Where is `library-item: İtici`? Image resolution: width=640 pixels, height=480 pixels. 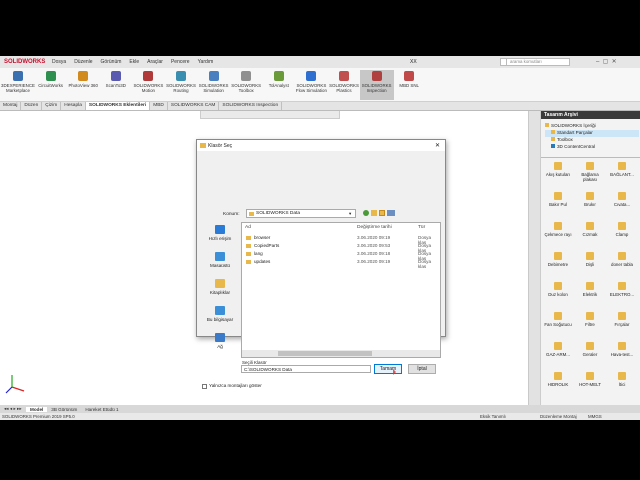 library-item: İtici is located at coordinates (622, 384).